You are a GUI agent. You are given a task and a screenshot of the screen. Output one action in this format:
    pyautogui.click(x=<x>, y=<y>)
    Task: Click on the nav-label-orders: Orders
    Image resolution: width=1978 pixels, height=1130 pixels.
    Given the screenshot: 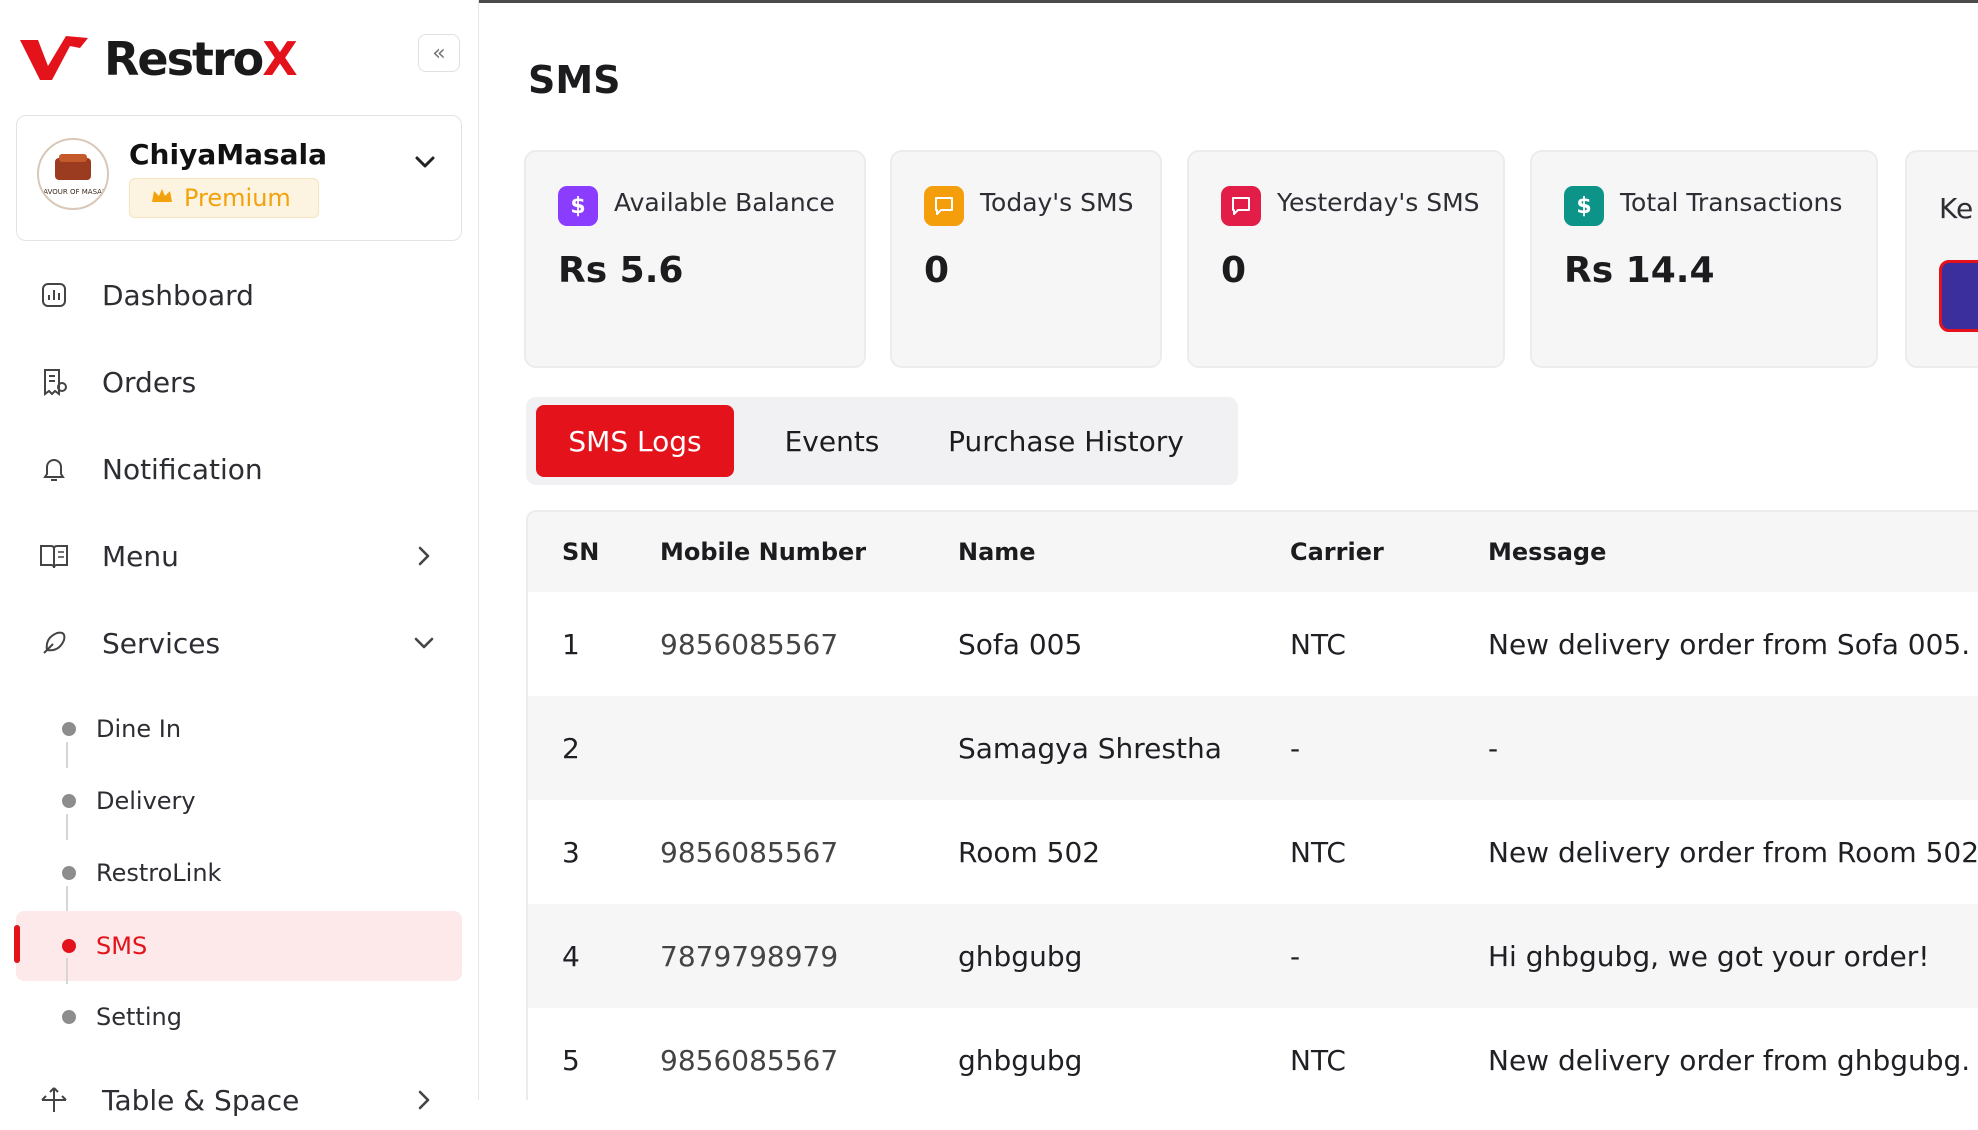 What is the action you would take?
    pyautogui.click(x=149, y=382)
    